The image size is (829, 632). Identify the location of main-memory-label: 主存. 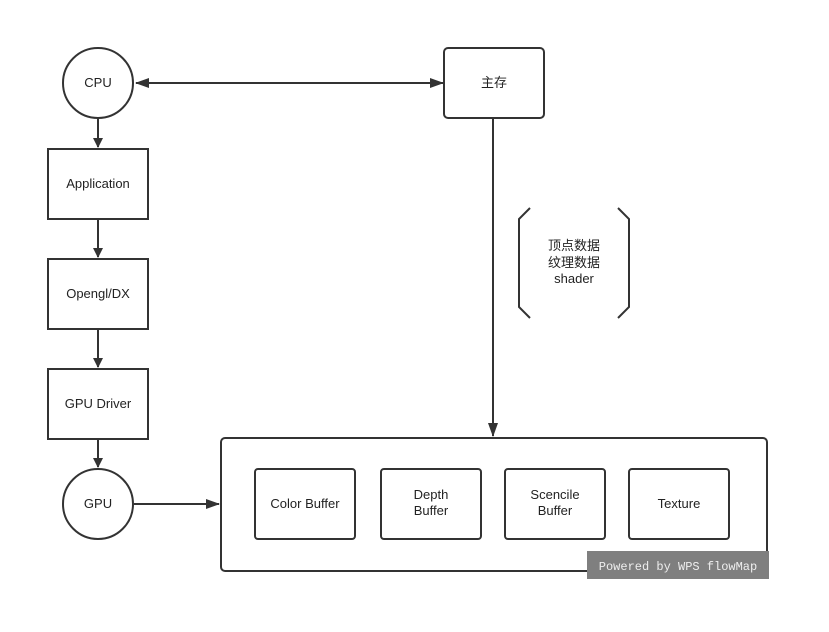
(494, 82).